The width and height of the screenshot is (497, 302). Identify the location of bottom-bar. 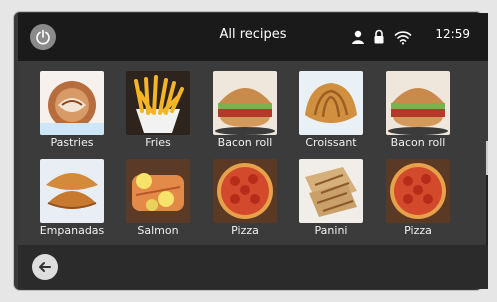
(253, 267).